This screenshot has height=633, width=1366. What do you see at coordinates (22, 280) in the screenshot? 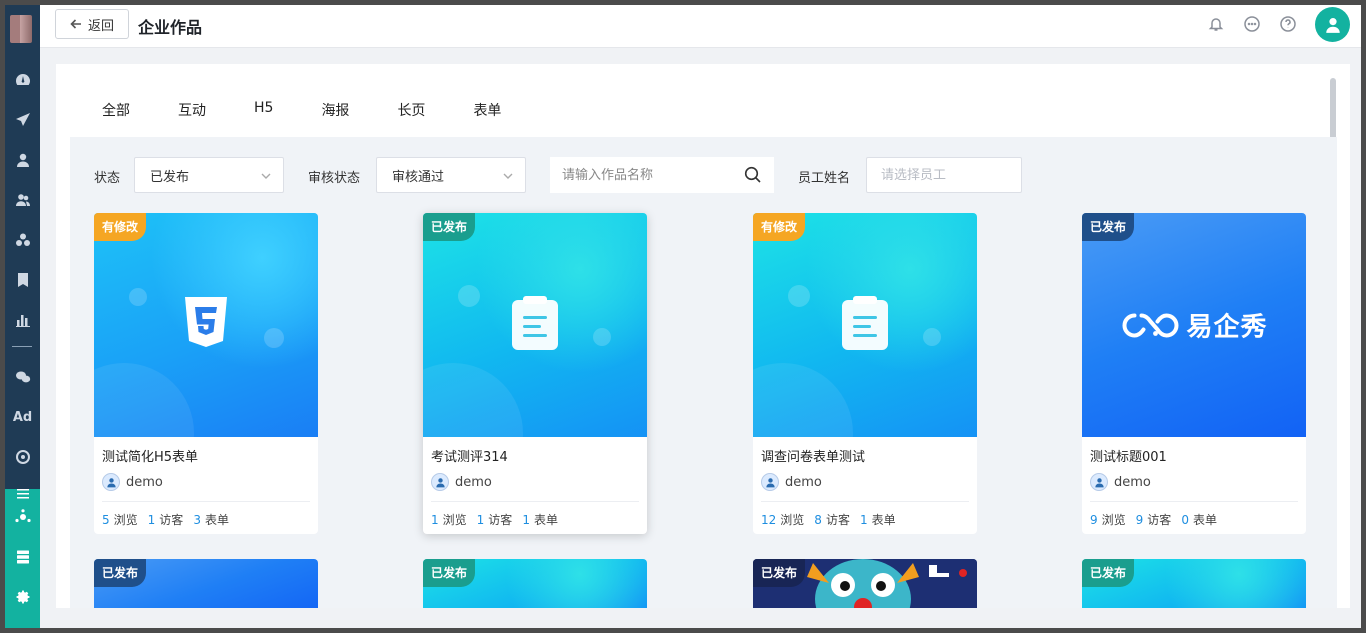
I see `bookmark-icon` at bounding box center [22, 280].